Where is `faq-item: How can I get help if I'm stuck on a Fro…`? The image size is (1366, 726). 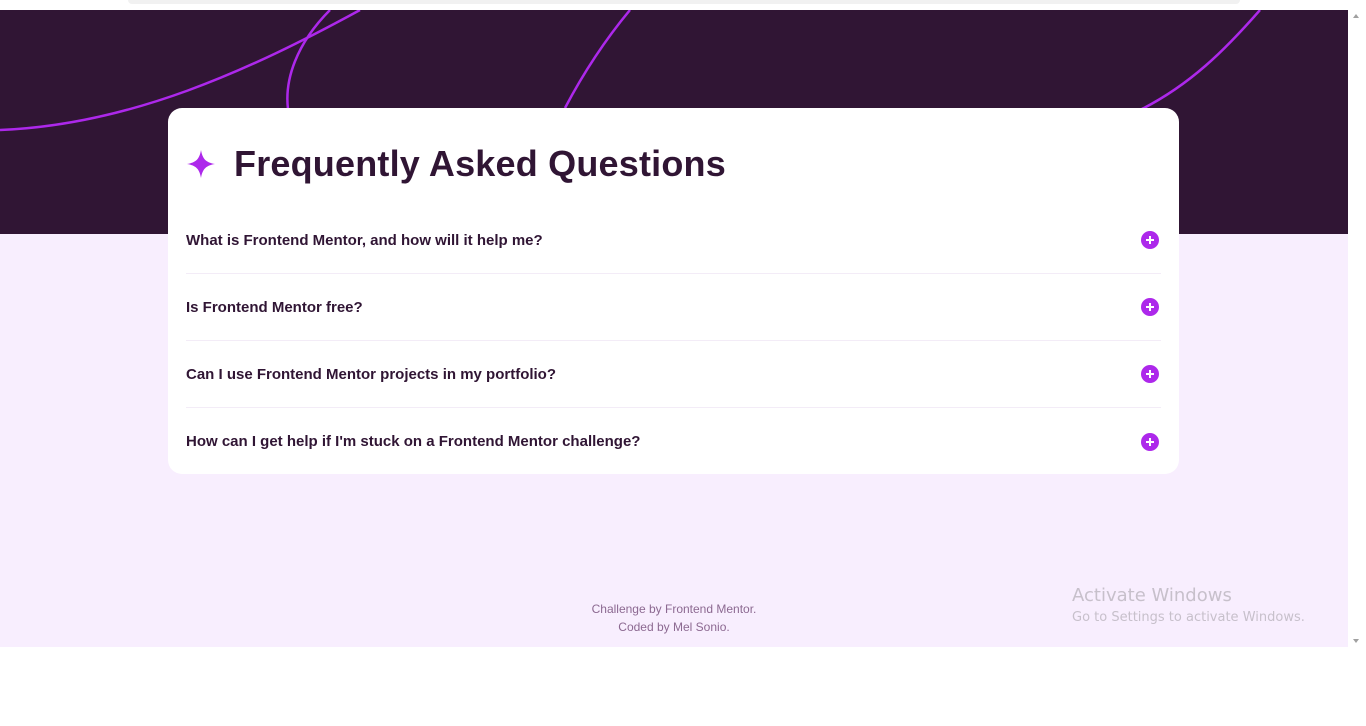 faq-item: How can I get help if I'm stuck on a Fro… is located at coordinates (673, 441).